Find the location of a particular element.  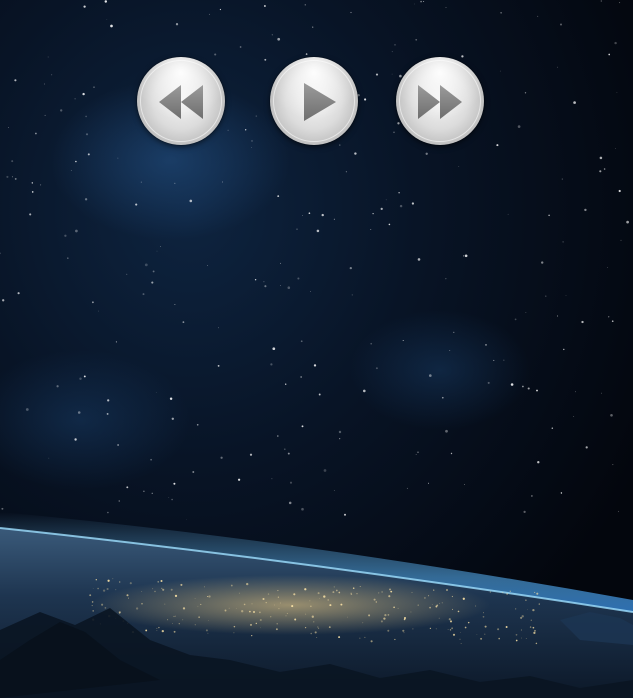

rewind-button is located at coordinates (181, 101).